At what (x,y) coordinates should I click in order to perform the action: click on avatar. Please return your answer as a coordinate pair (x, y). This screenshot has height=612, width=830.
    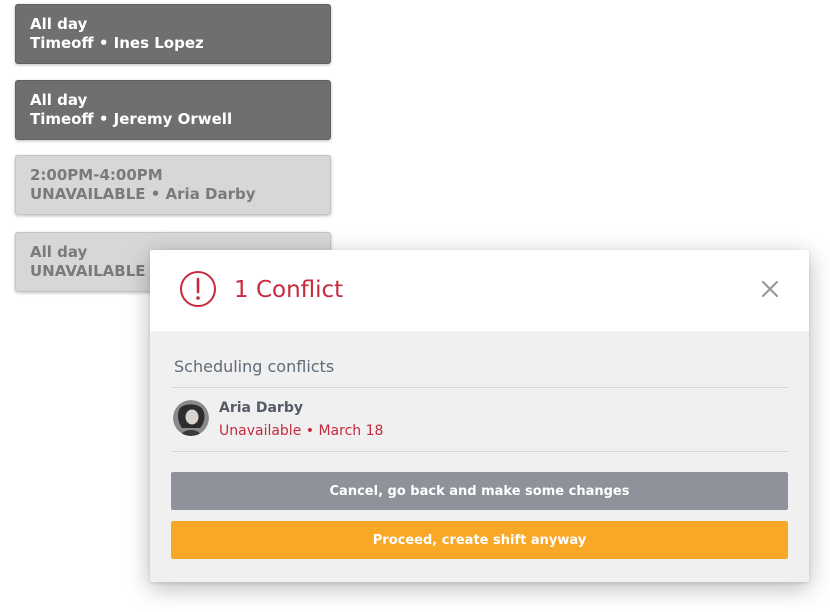
    Looking at the image, I should click on (191, 418).